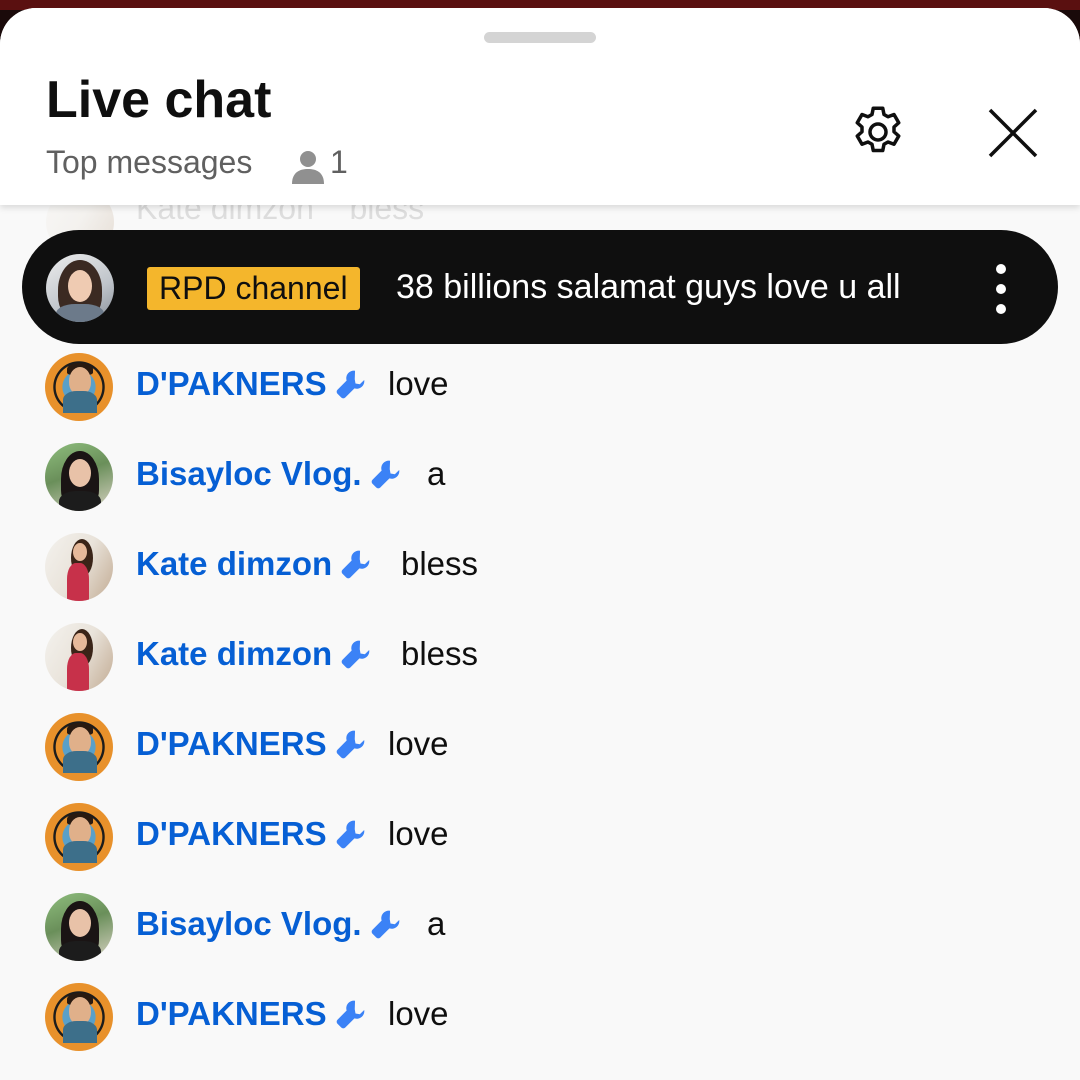  I want to click on person-icon, so click(308, 167).